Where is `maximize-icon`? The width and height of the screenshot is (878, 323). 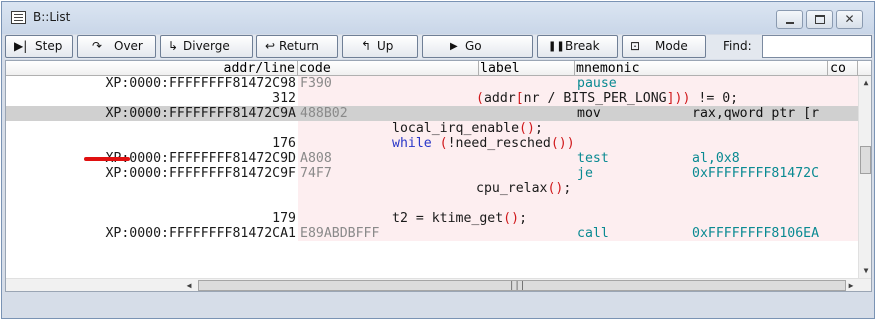 maximize-icon is located at coordinates (820, 19).